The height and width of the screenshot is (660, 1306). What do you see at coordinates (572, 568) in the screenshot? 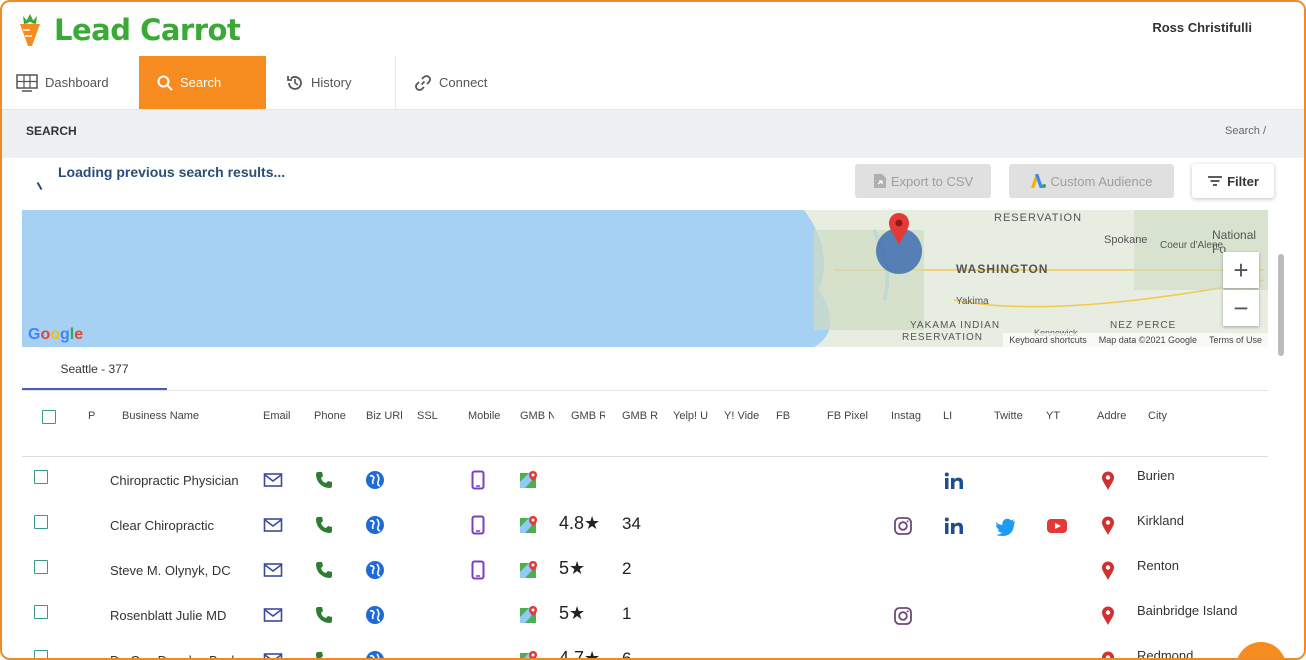
I see `gmb-rating: 5★` at bounding box center [572, 568].